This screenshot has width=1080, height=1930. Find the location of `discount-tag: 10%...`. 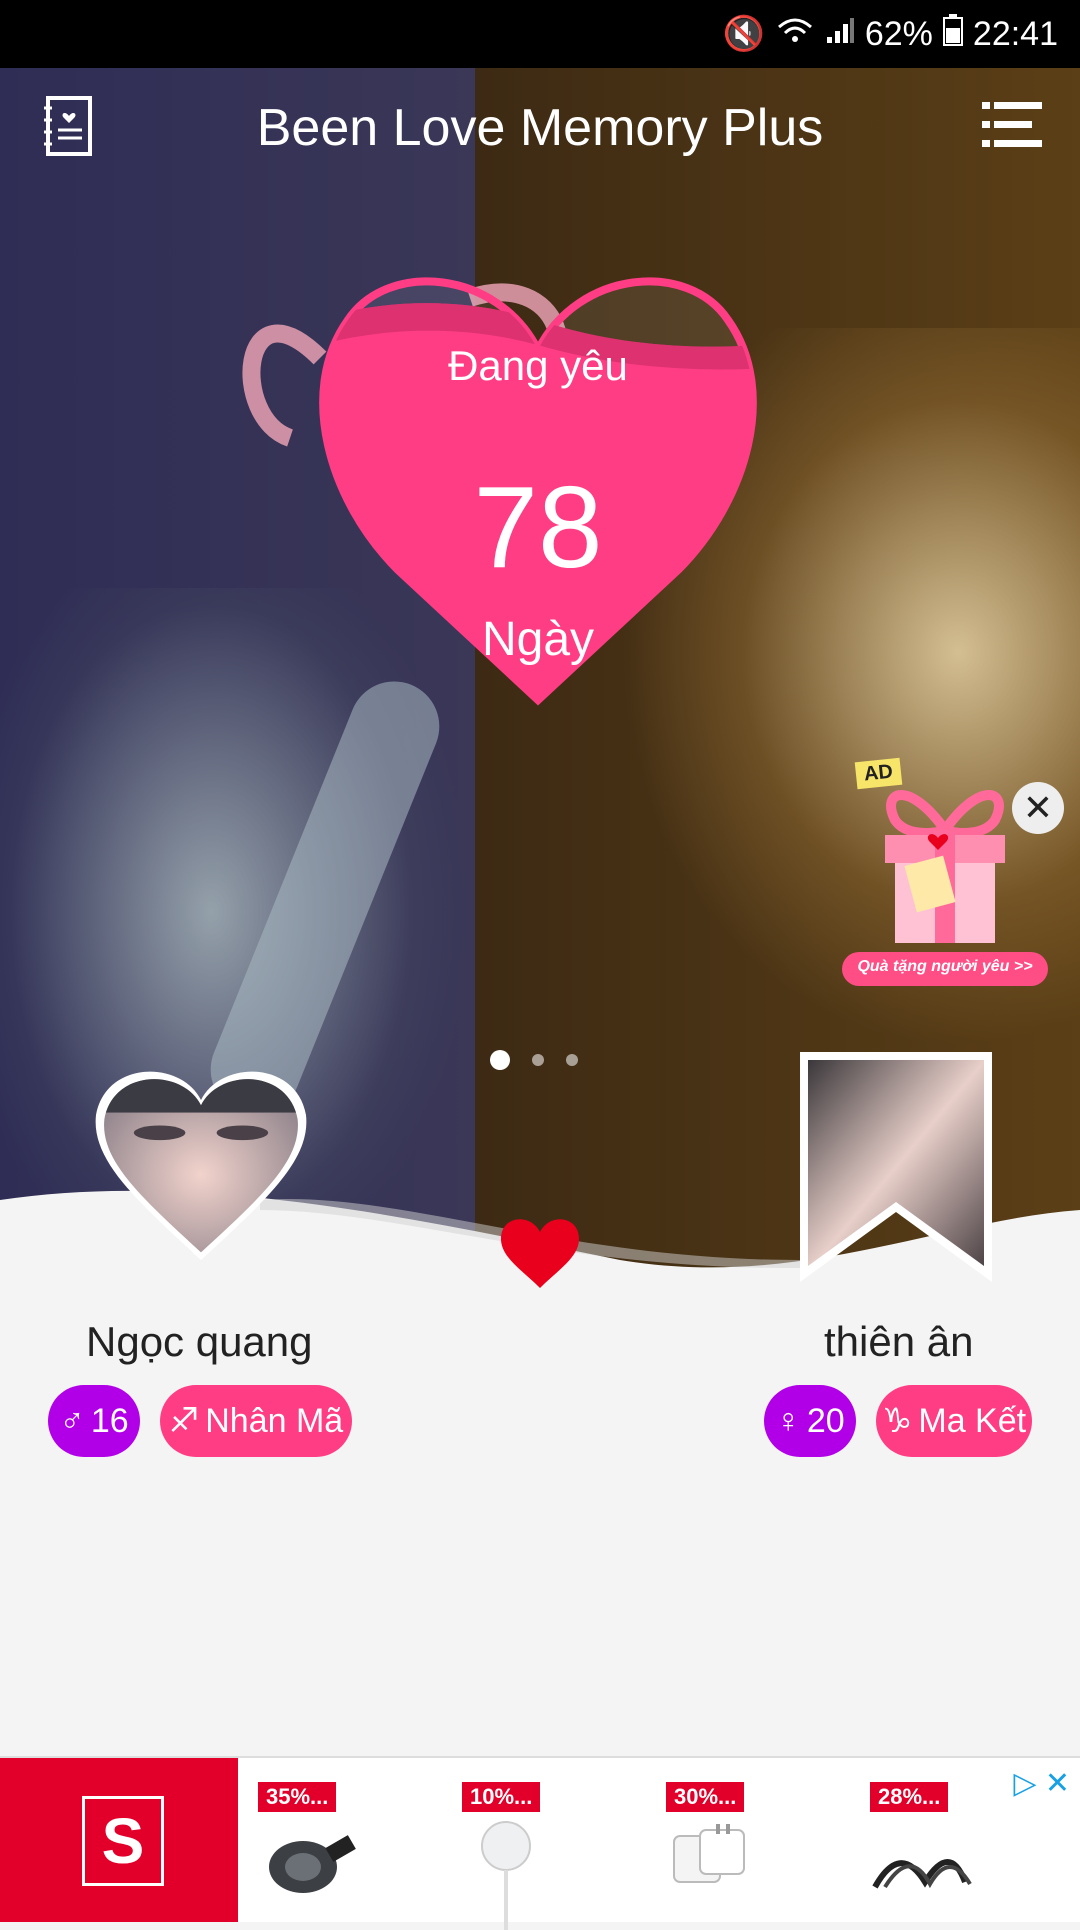

discount-tag: 10%... is located at coordinates (501, 1797).